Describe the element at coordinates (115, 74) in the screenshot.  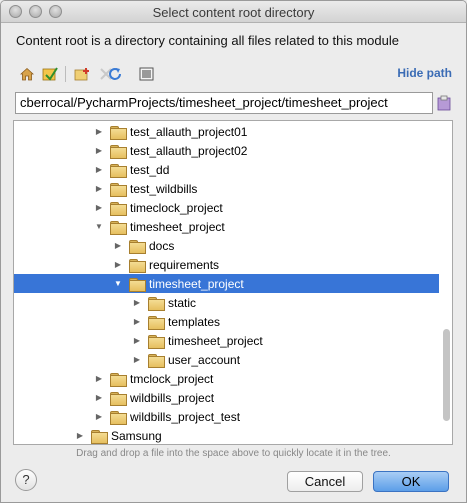
I see `refresh-icon` at that location.